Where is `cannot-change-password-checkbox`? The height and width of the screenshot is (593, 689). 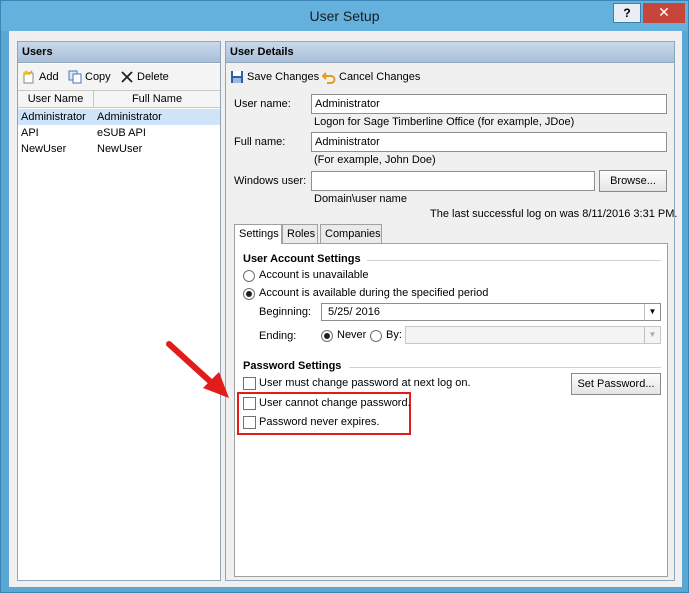
cannot-change-password-checkbox is located at coordinates (249, 403).